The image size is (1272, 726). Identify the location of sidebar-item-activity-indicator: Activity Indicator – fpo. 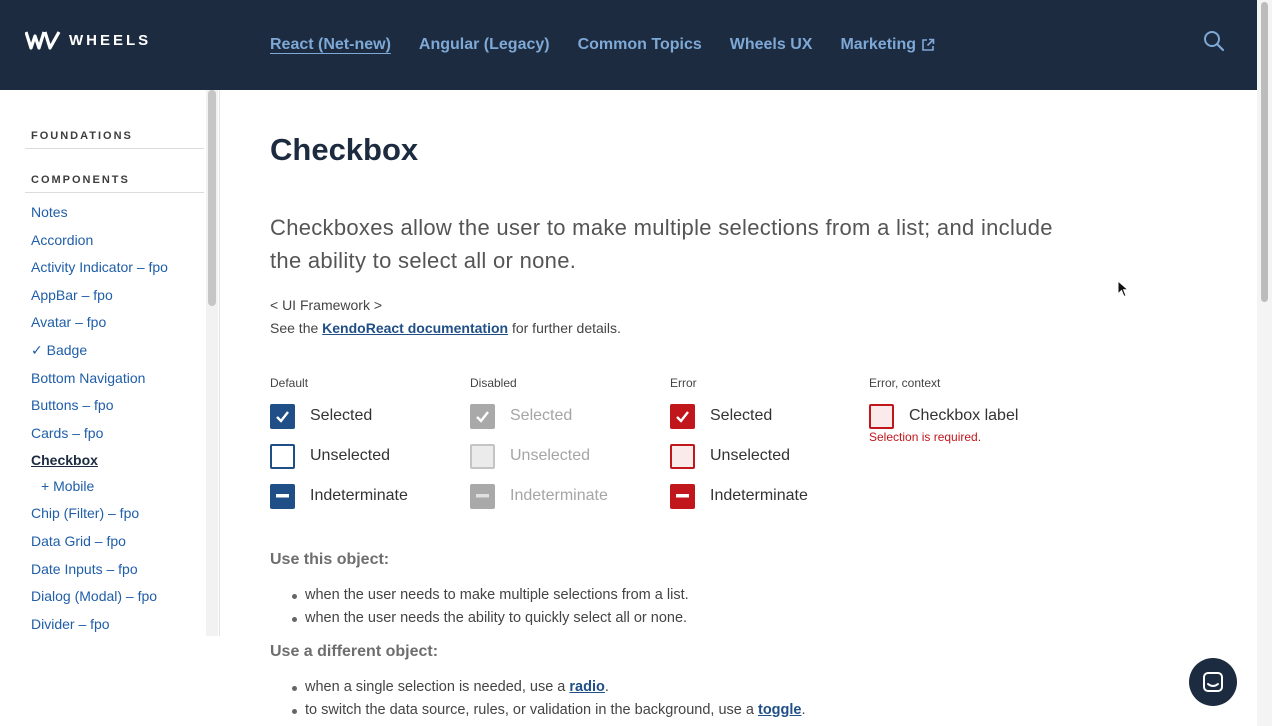
(99, 273).